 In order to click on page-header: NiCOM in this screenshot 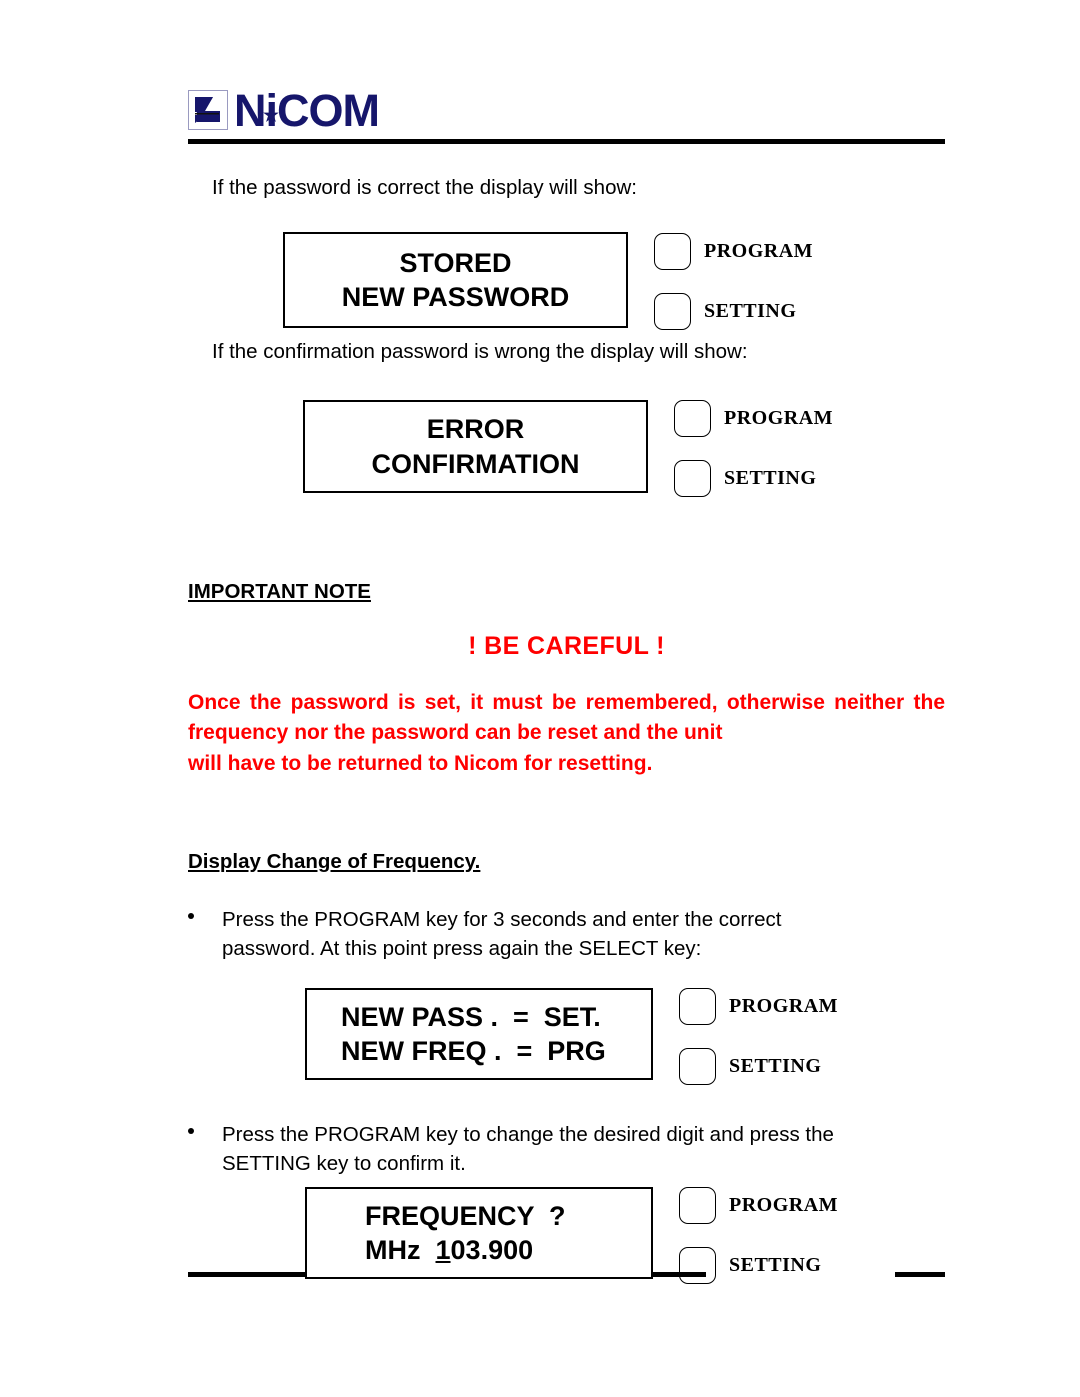, I will do `click(566, 114)`.